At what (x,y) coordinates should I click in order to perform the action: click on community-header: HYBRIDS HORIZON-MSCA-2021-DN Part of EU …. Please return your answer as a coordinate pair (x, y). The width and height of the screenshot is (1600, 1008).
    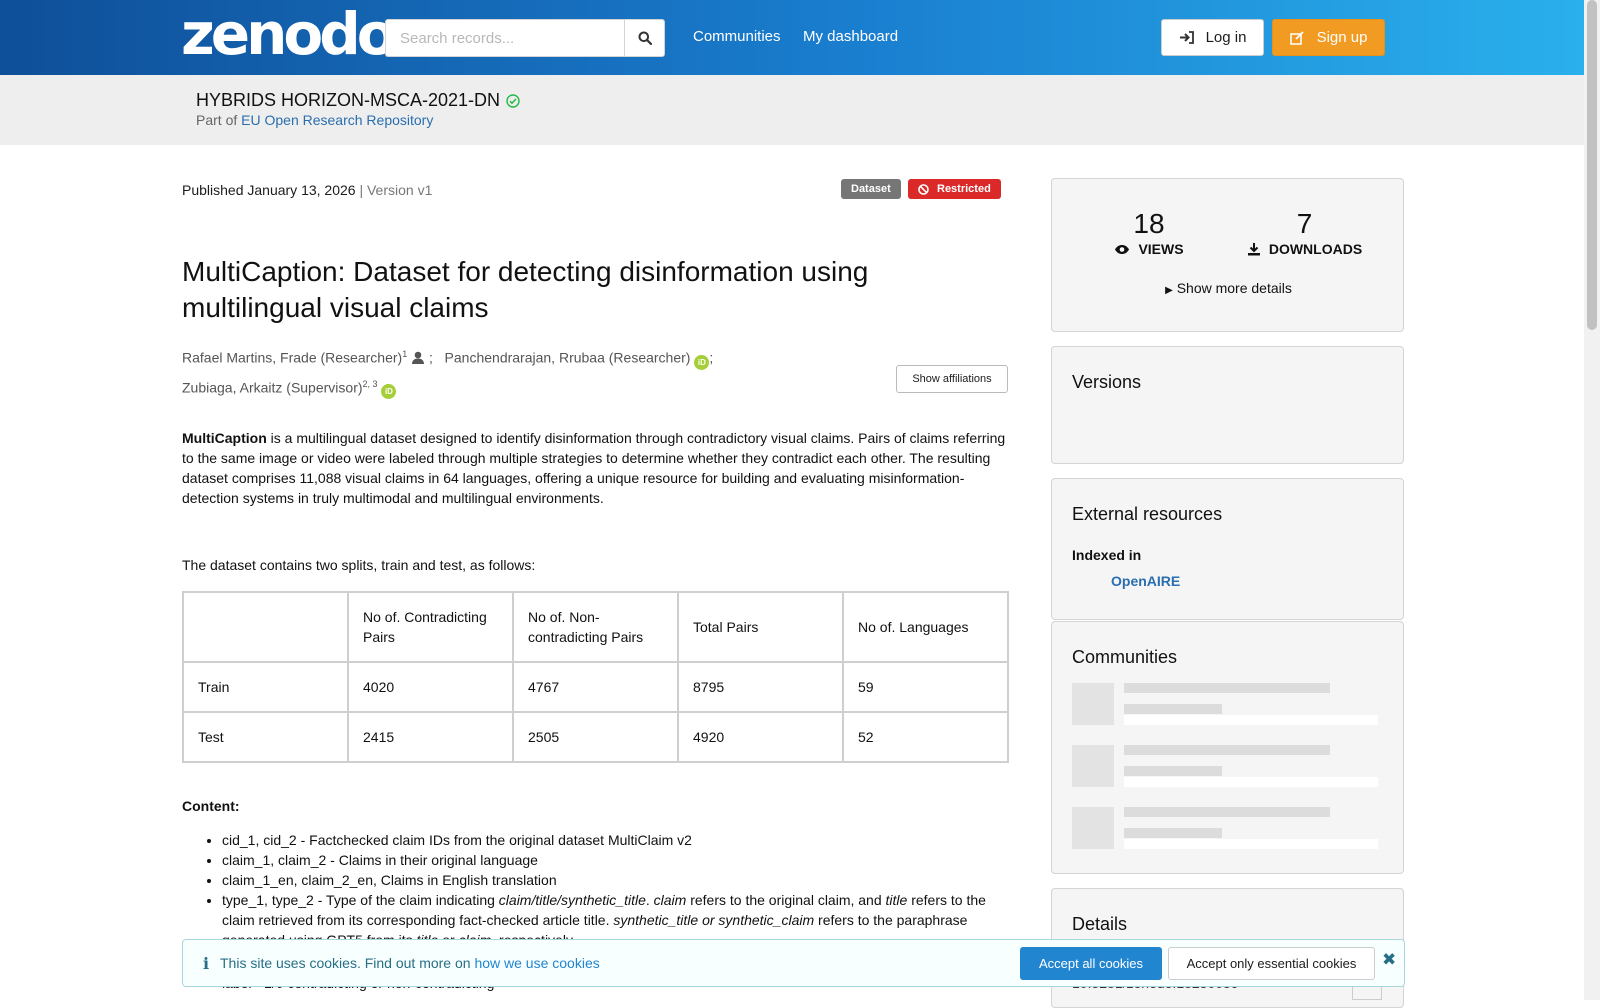
    Looking at the image, I should click on (792, 110).